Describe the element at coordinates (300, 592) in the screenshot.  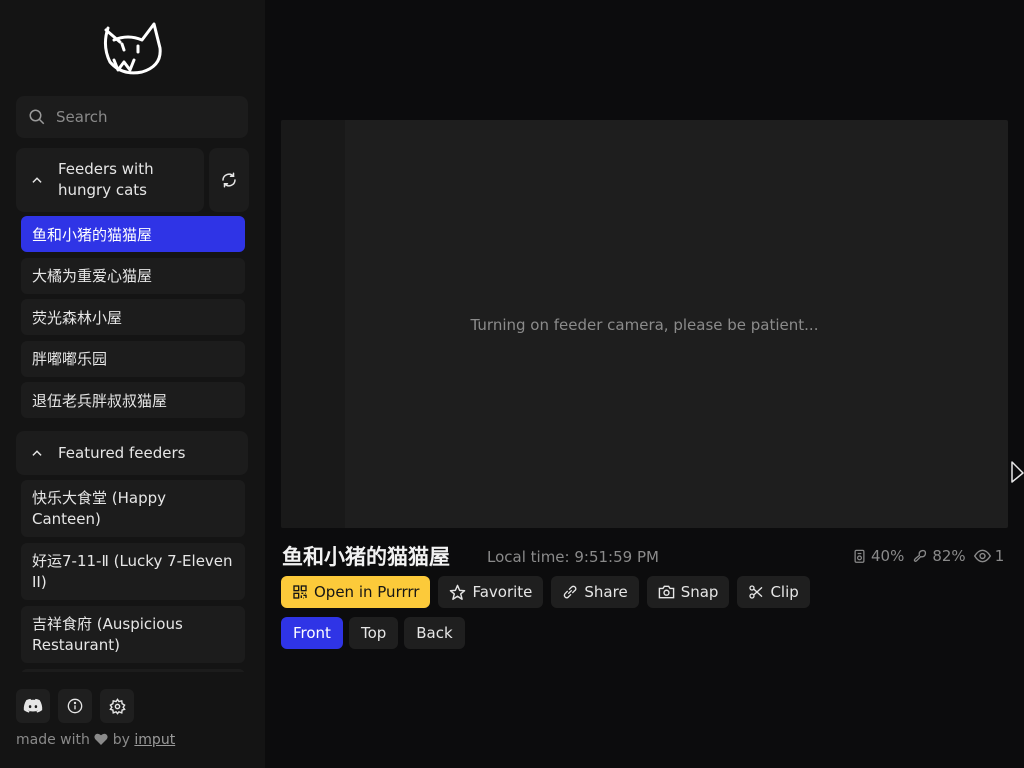
I see `qr-code-icon` at that location.